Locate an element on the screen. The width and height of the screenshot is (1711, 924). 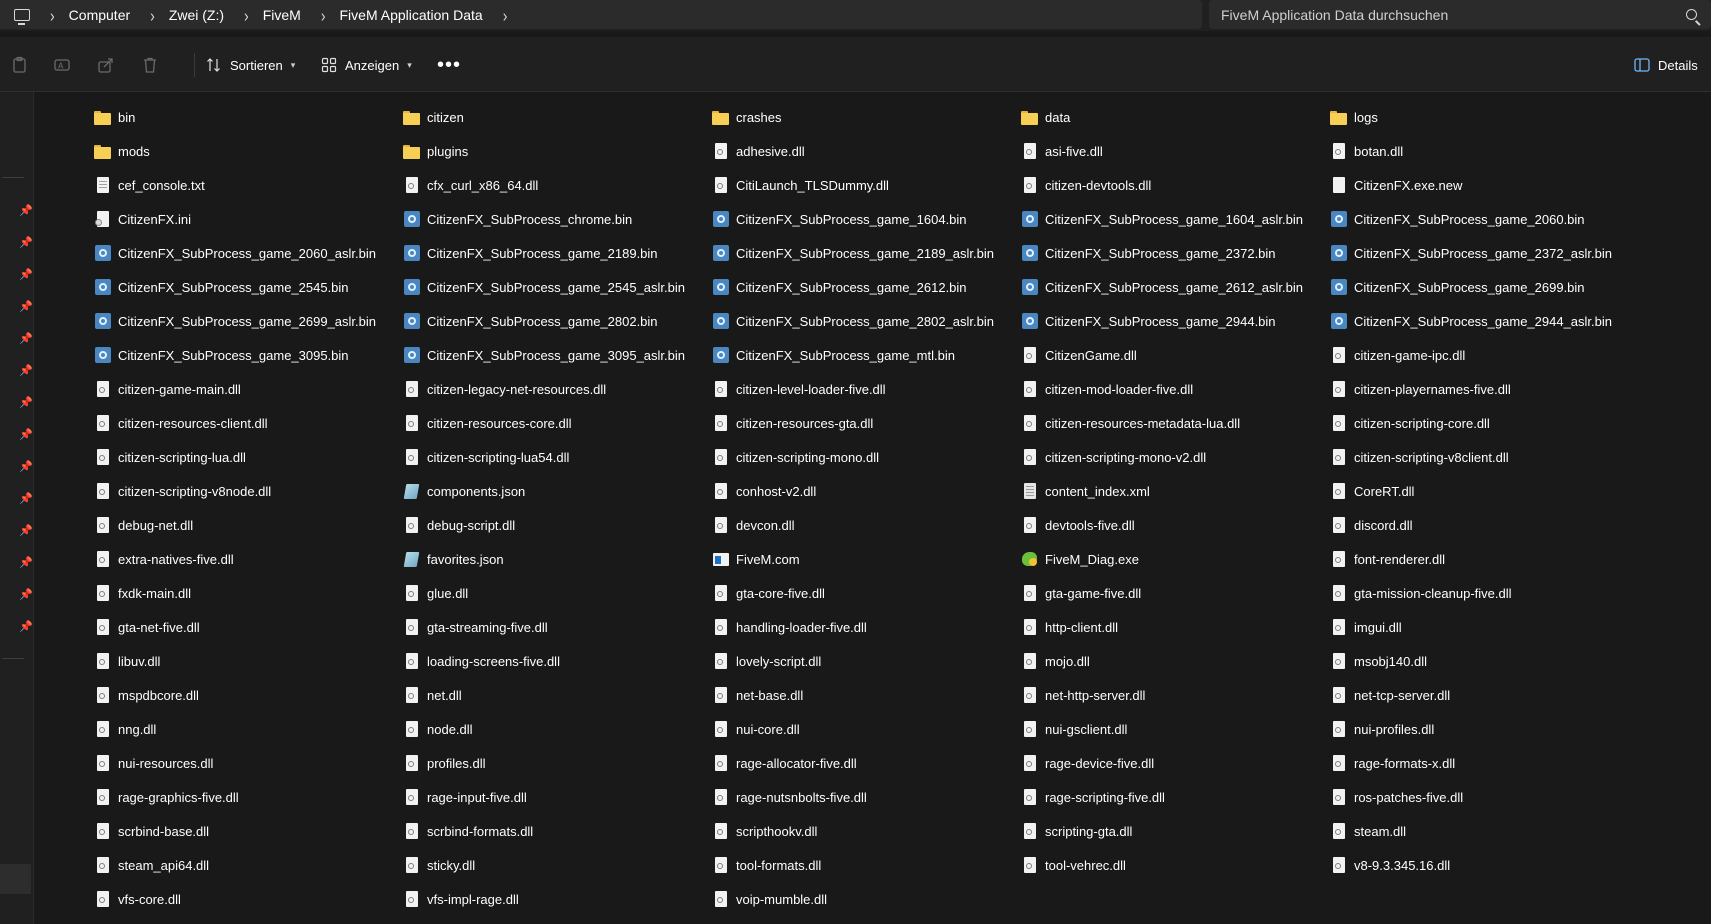
file-item: rage-allocator-five.dll is located at coordinates (866, 763).